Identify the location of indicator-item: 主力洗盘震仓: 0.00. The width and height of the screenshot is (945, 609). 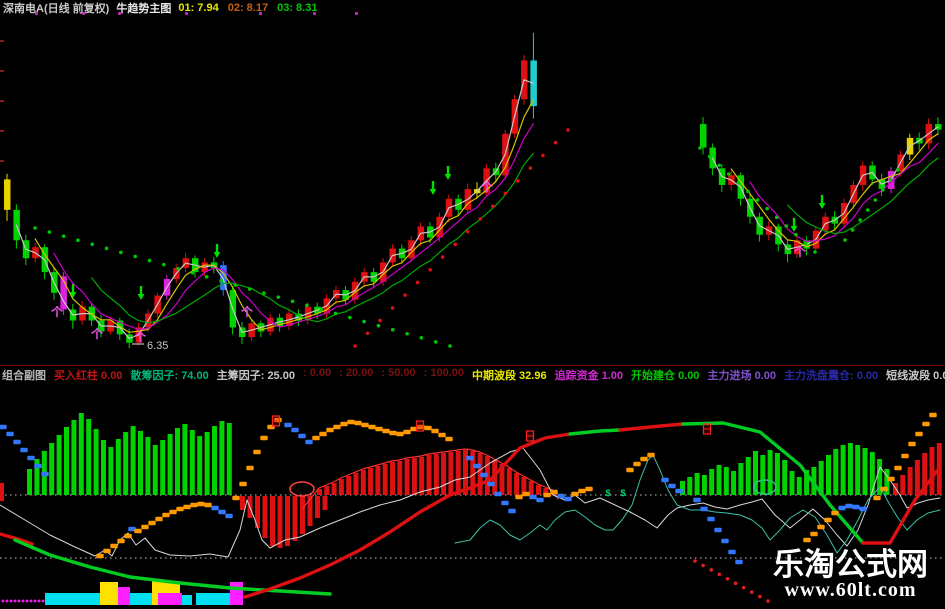
(831, 375).